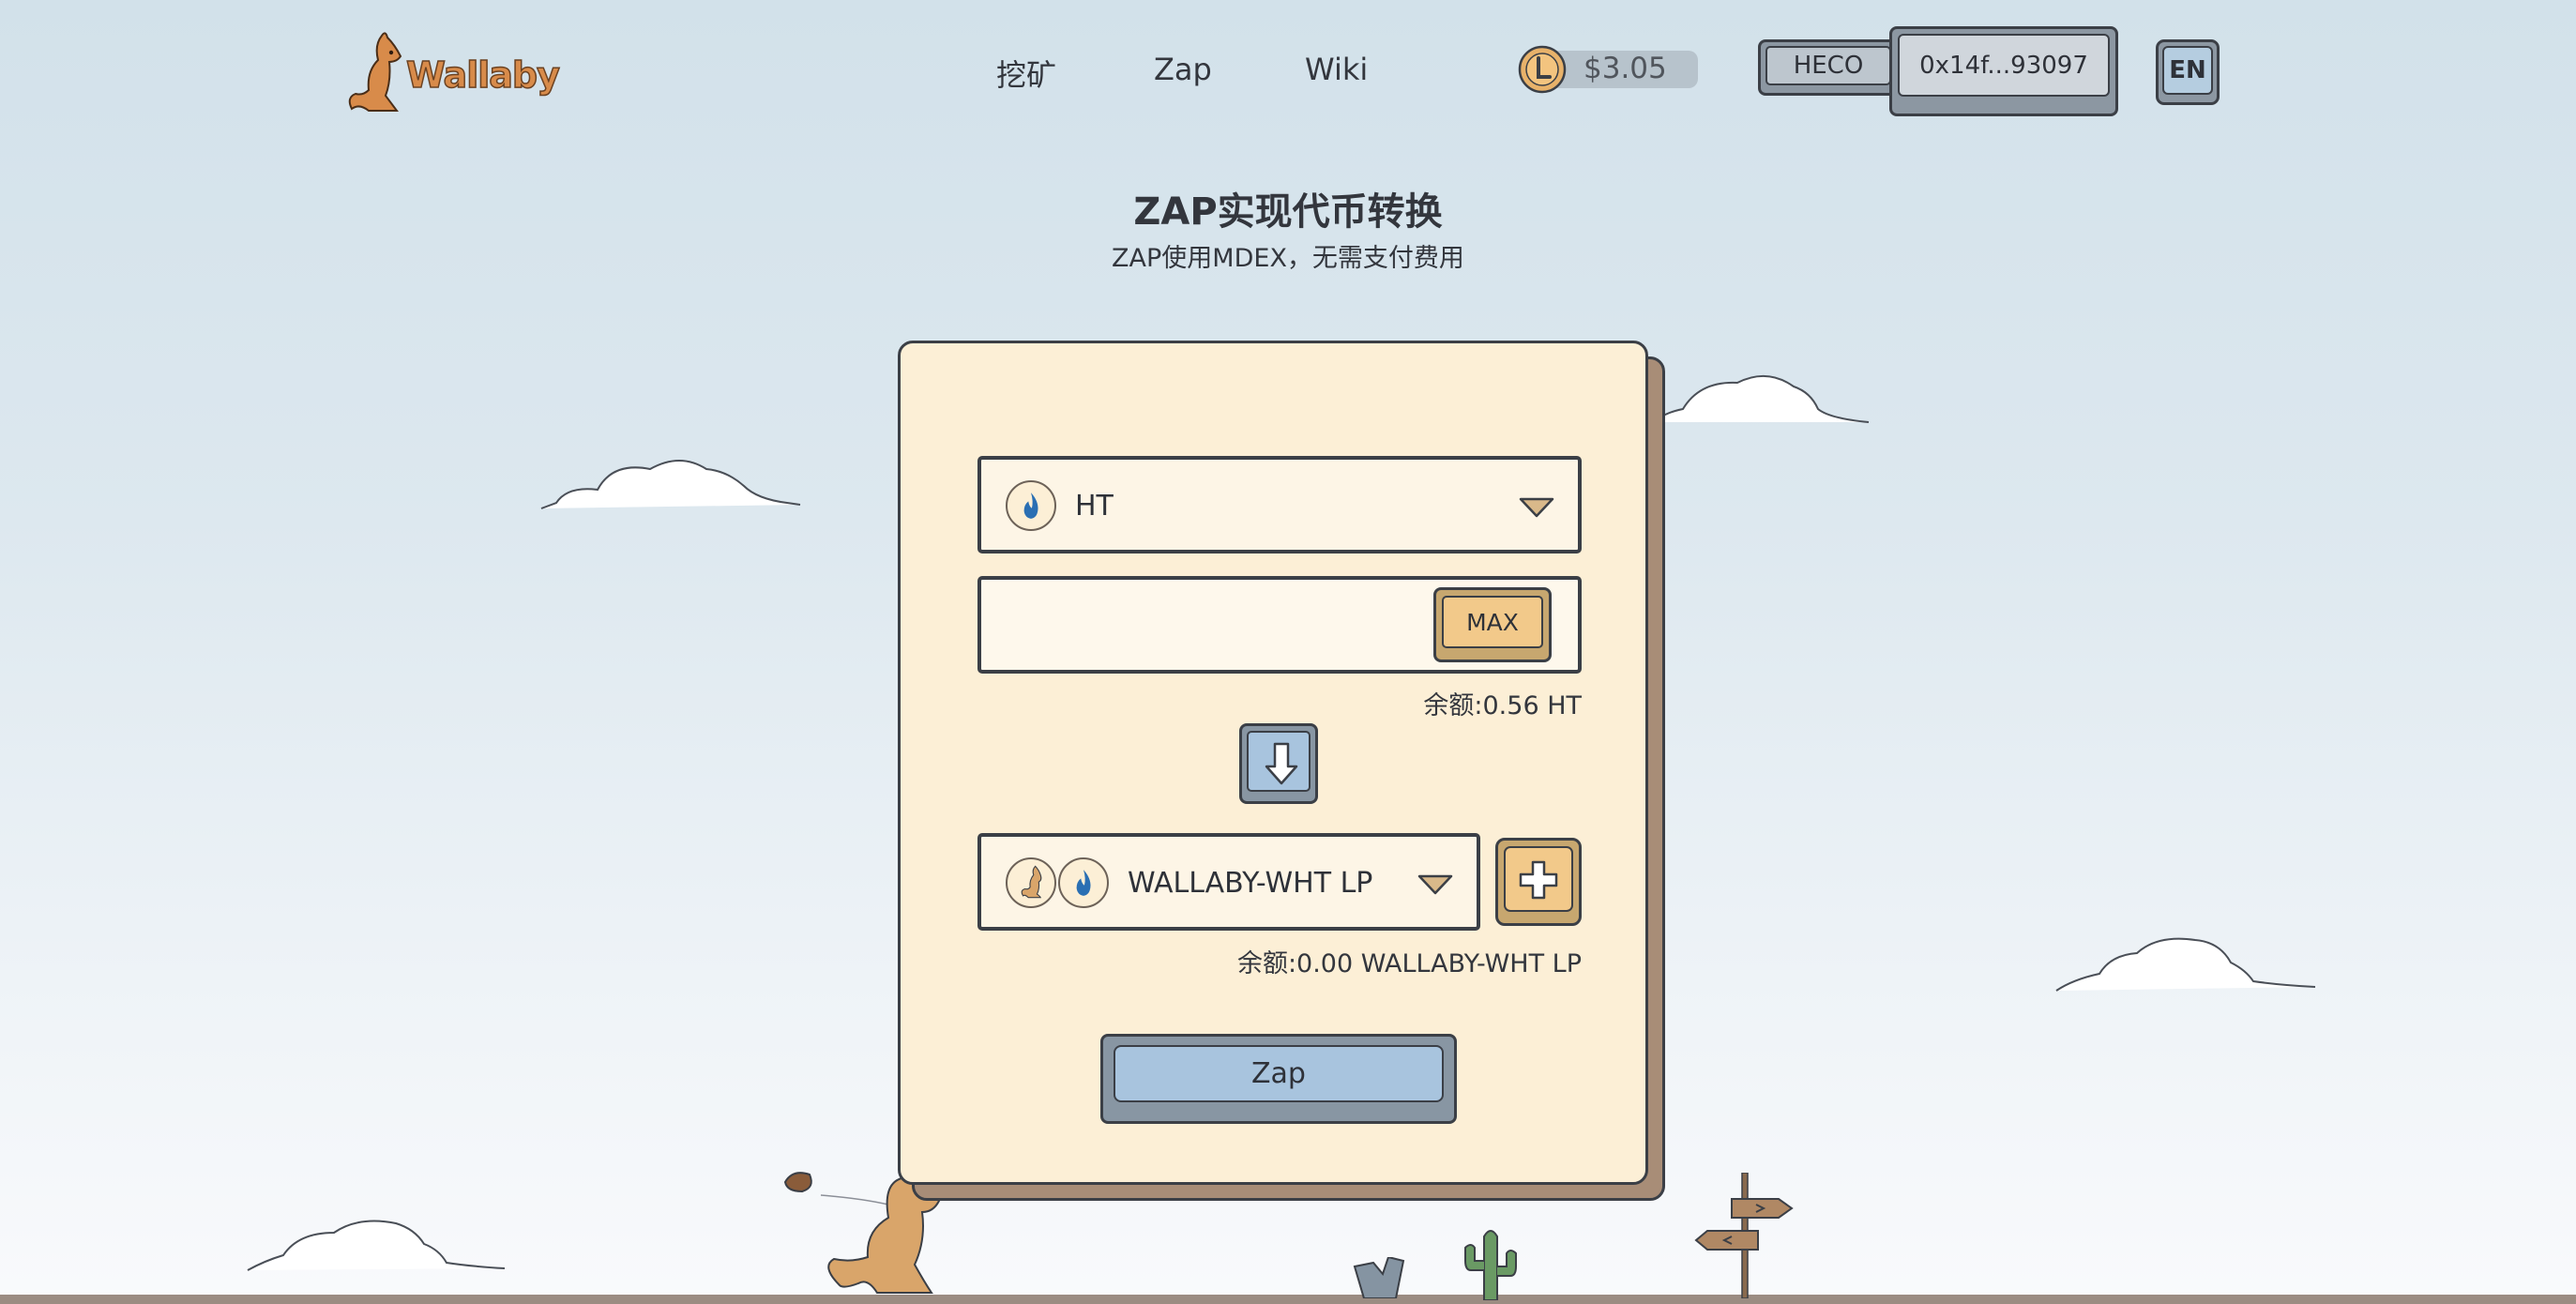 The width and height of the screenshot is (2576, 1304). I want to click on nav-wiki: Wiki, so click(1336, 69).